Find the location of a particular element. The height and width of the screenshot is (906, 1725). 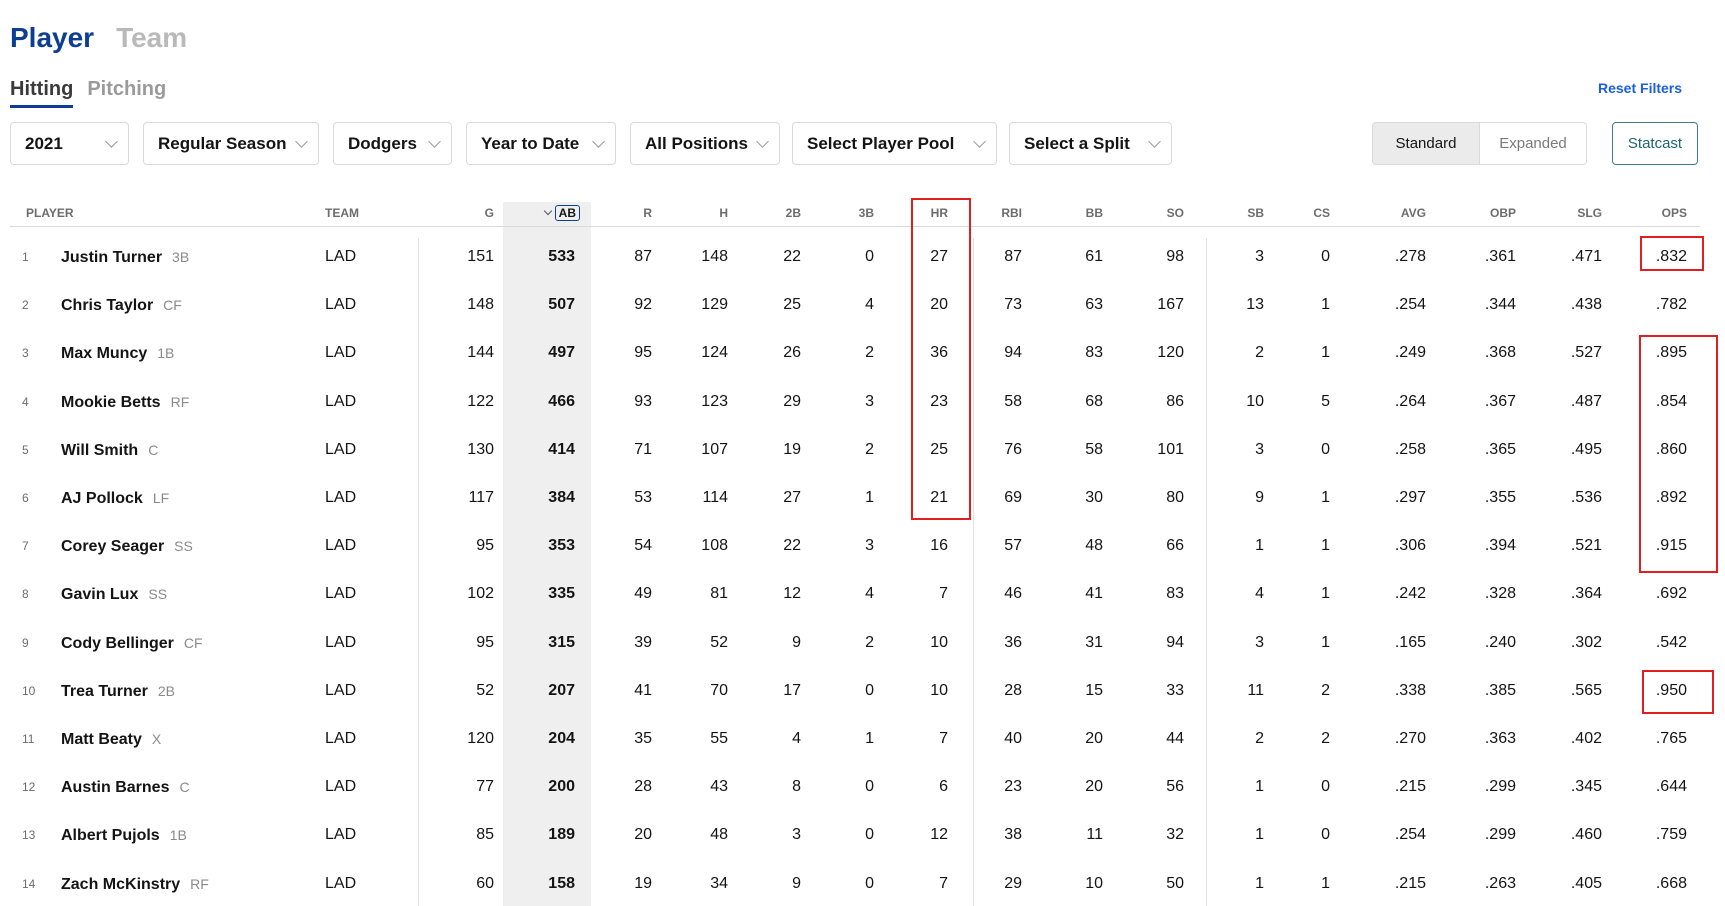

ops-cell: .854 is located at coordinates (1671, 401).